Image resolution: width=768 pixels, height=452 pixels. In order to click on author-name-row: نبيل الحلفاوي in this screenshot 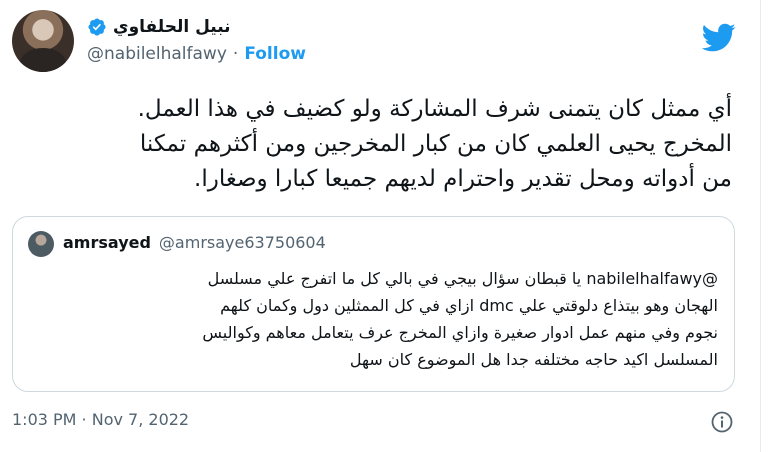, I will do `click(196, 27)`.